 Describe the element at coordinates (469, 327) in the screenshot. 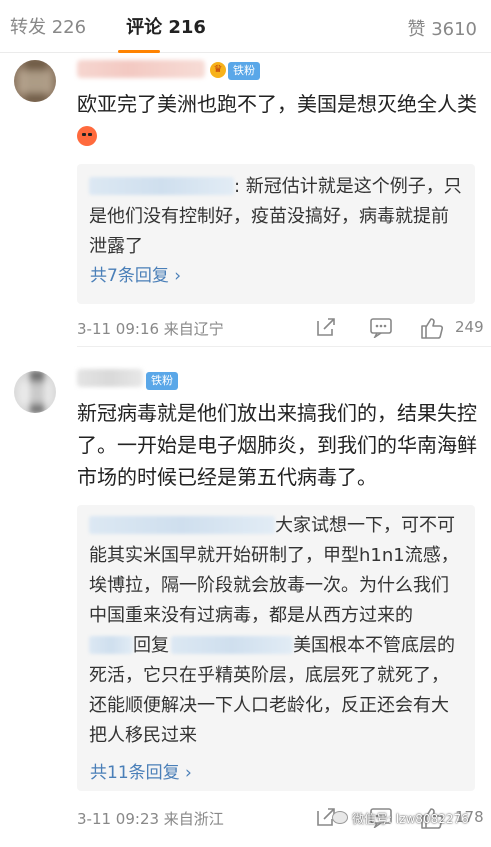

I see `like-count: 249` at that location.